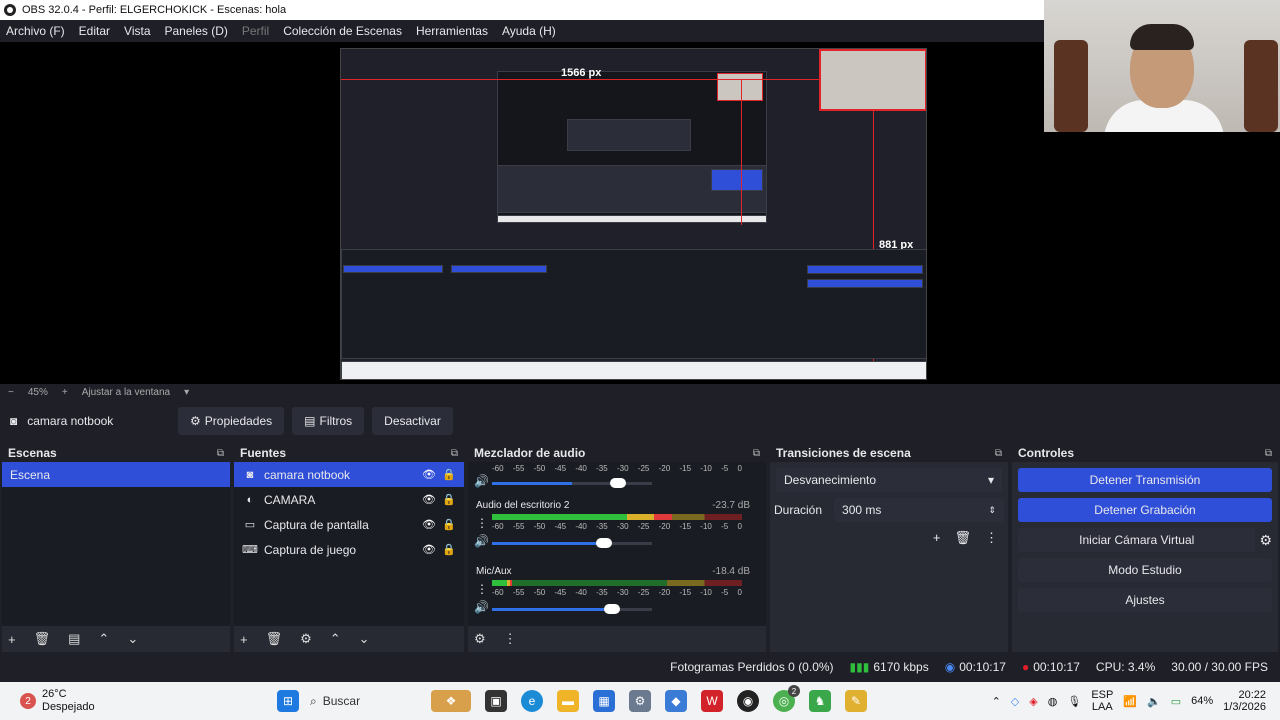 The image size is (1280, 720). Describe the element at coordinates (1102, 701) in the screenshot. I see `language-indicator: ESP LAA` at that location.